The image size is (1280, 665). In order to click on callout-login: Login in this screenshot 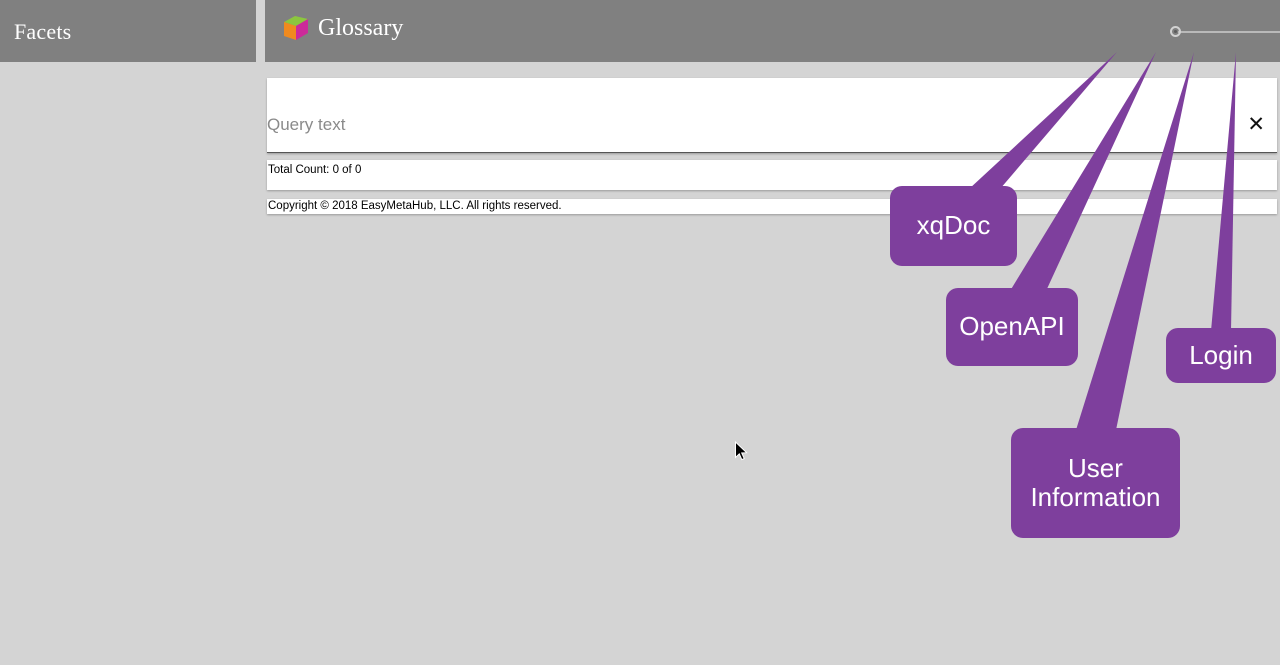, I will do `click(1221, 355)`.